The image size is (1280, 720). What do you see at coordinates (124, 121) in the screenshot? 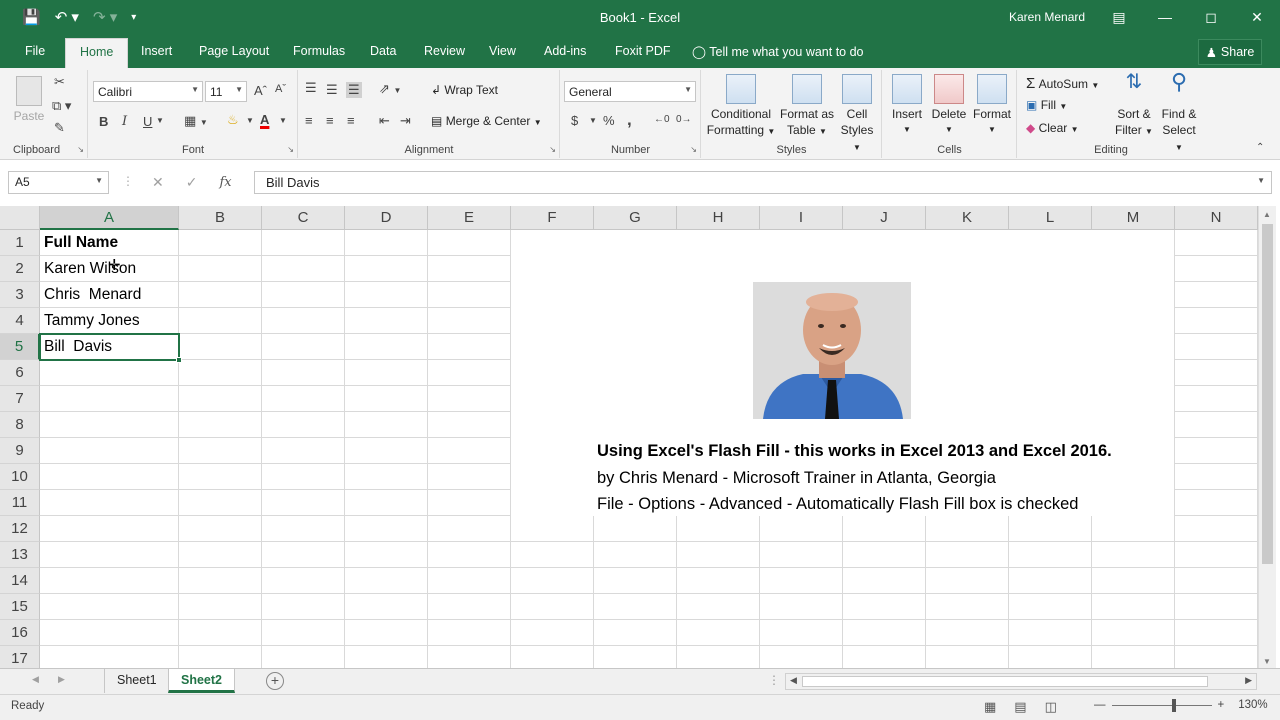
I see `italic-button: I` at bounding box center [124, 121].